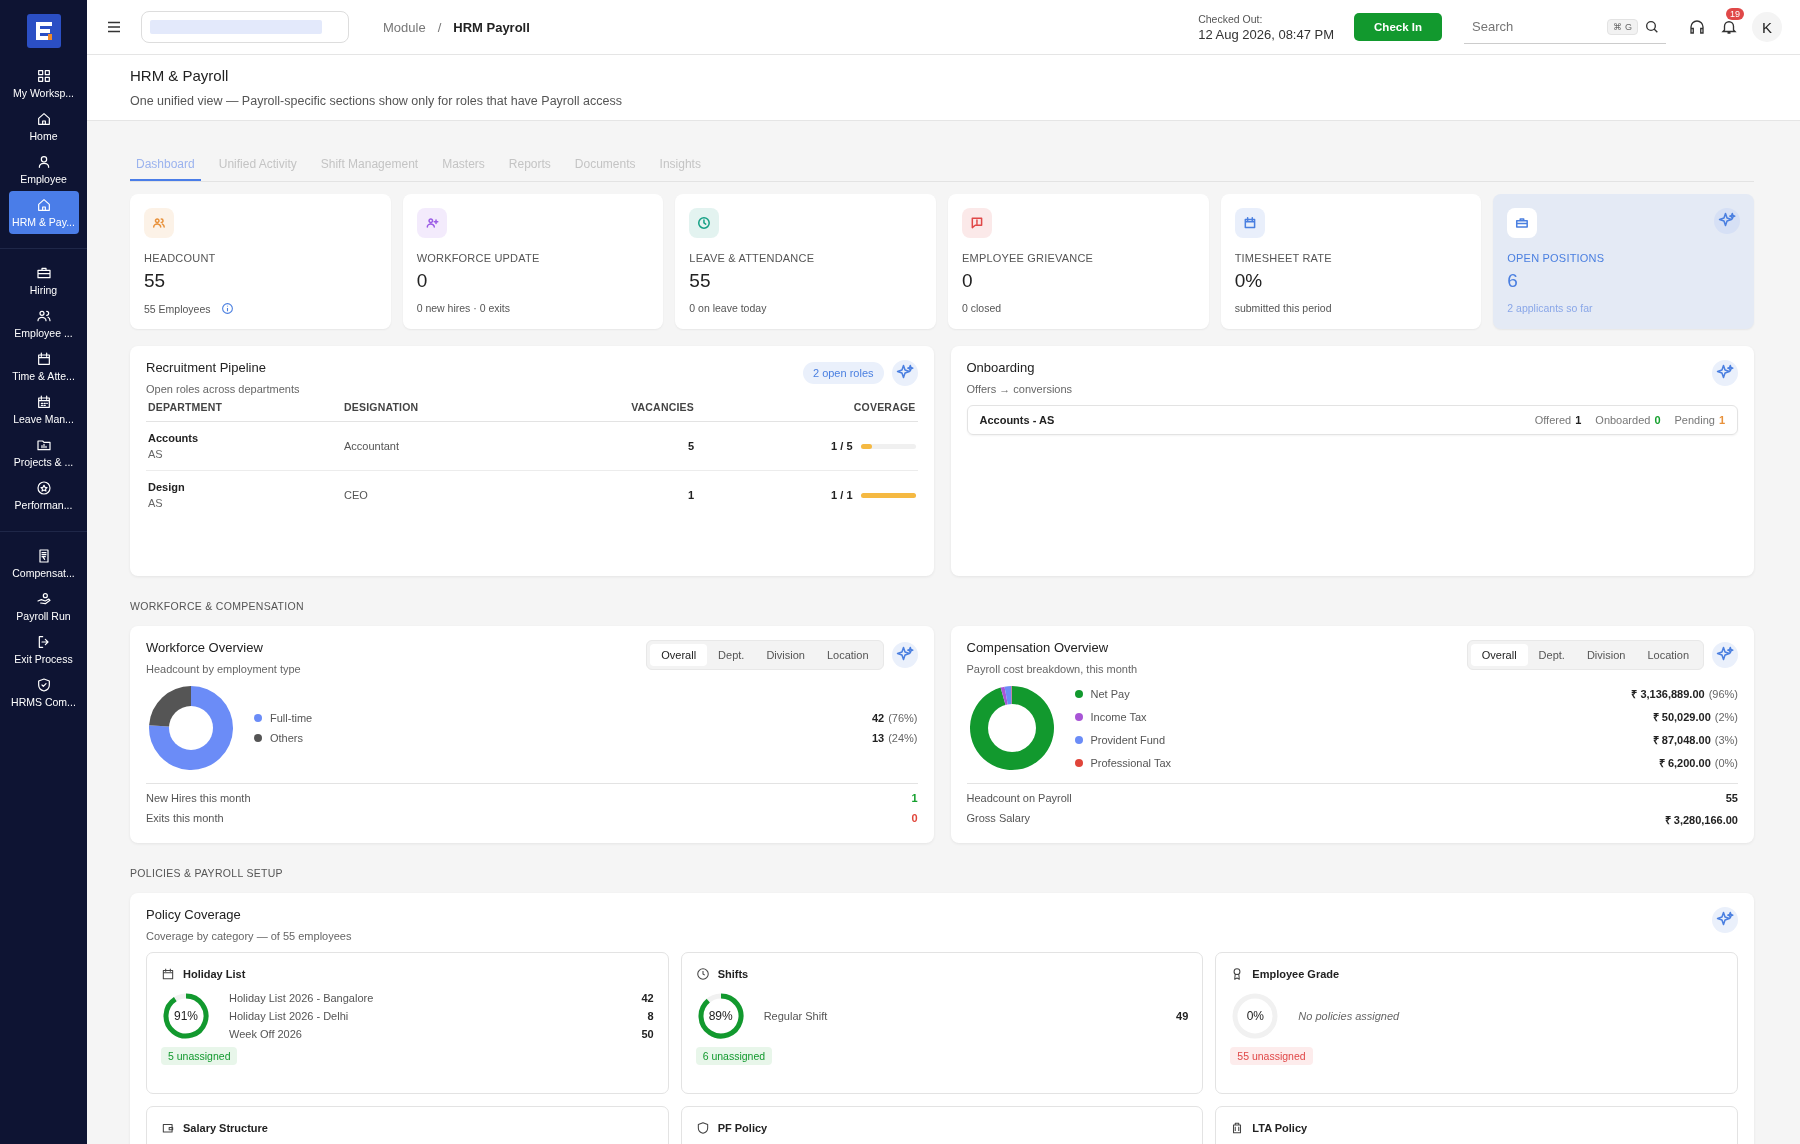 This screenshot has width=1800, height=1144. I want to click on policy-title: PF Policy, so click(742, 1128).